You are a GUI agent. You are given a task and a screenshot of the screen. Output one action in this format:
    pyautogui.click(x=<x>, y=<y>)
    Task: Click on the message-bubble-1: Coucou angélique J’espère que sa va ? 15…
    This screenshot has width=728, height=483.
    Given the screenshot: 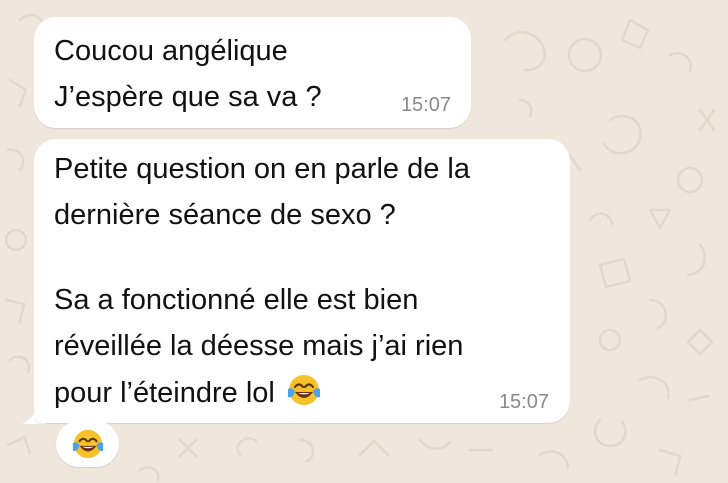 What is the action you would take?
    pyautogui.click(x=252, y=72)
    